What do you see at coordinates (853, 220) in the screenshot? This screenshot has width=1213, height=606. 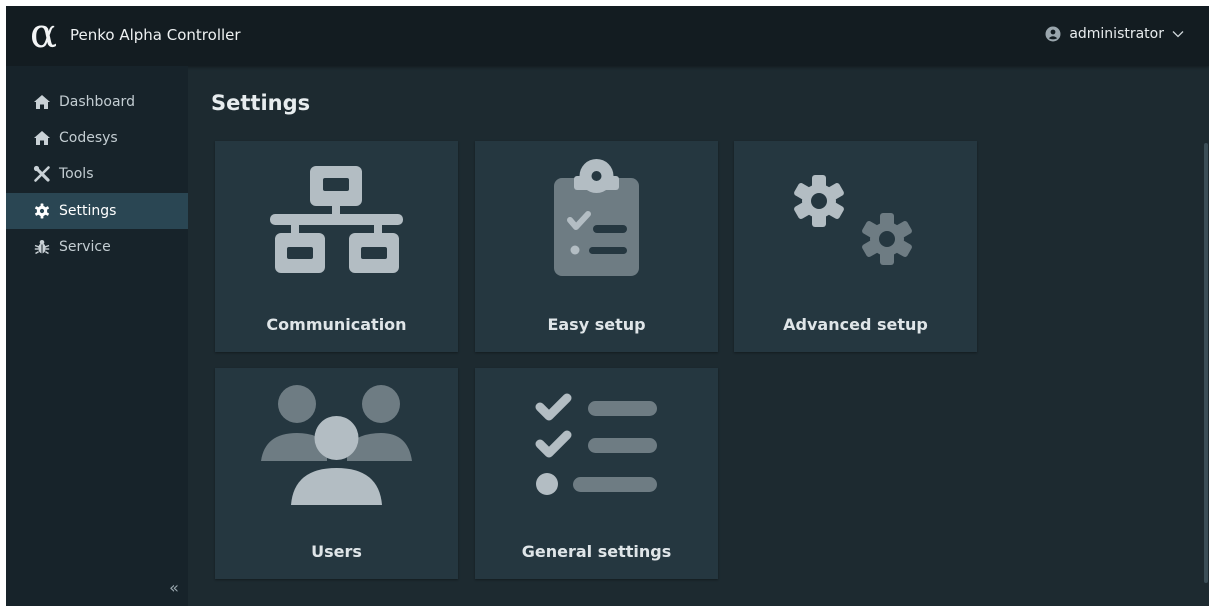 I see `gears-icon` at bounding box center [853, 220].